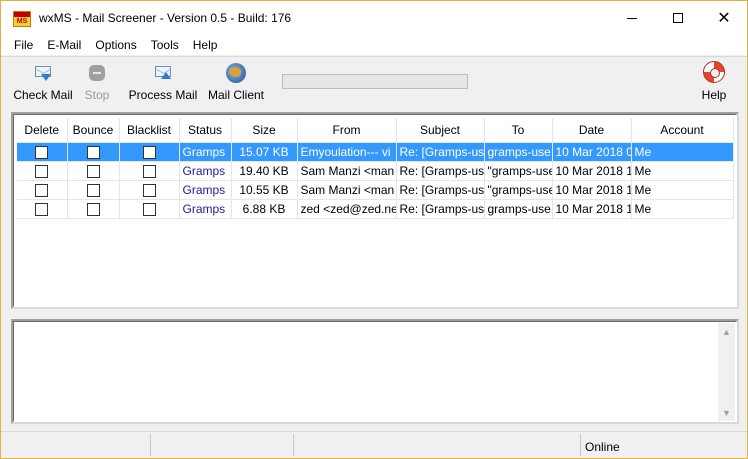  What do you see at coordinates (64, 45) in the screenshot?
I see `menu-email: E-Mail` at bounding box center [64, 45].